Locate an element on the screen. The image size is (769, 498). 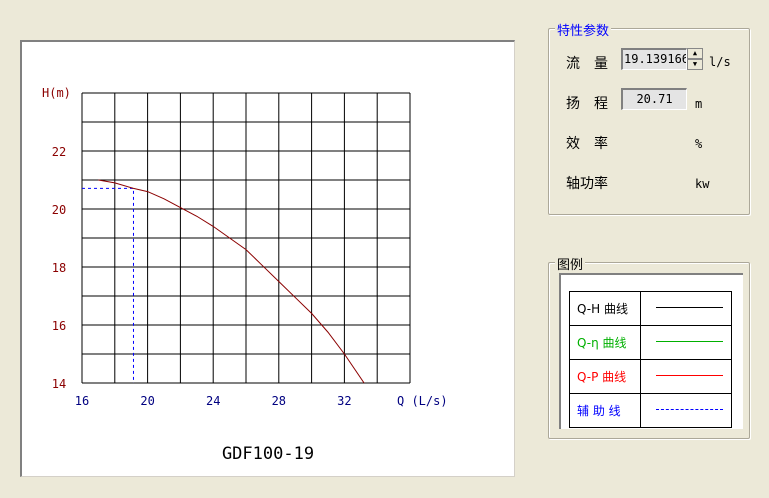
legend-row: 辅 助 线 is located at coordinates (650, 410).